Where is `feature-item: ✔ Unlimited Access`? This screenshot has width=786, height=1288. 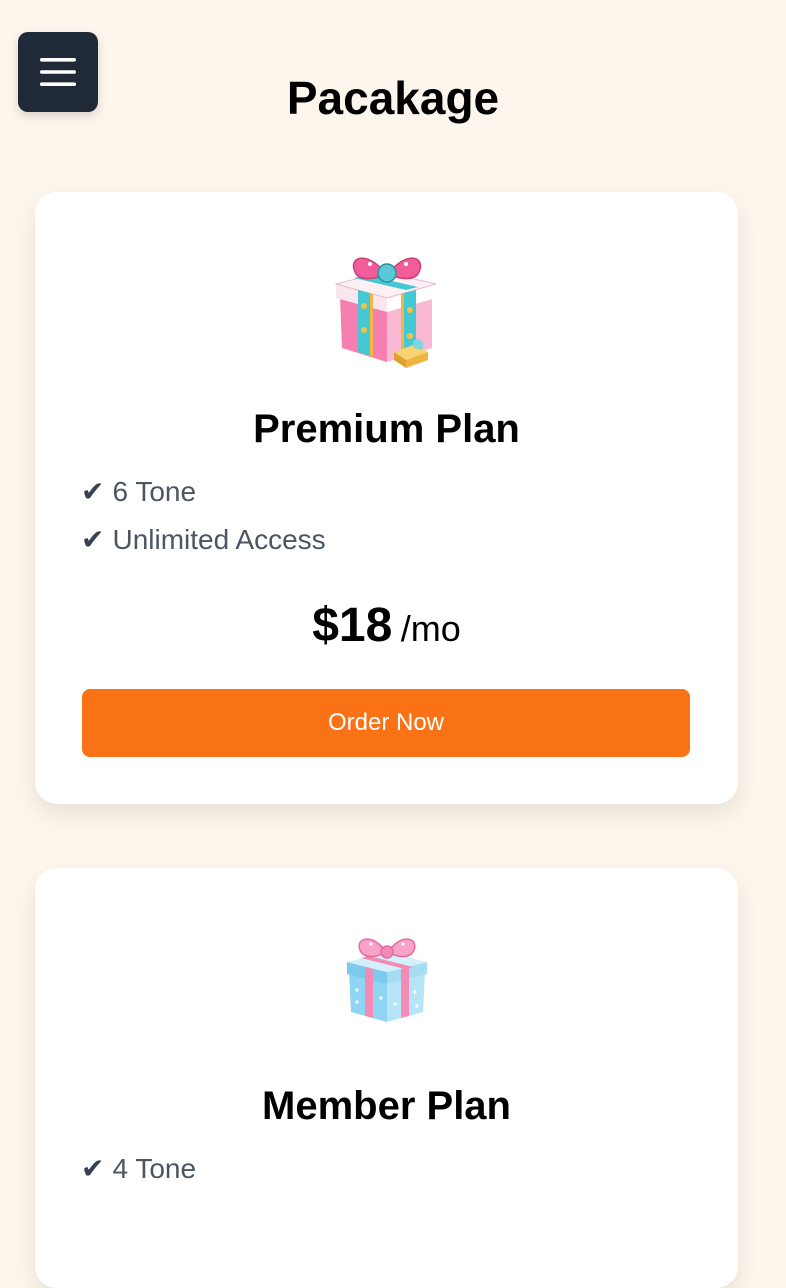 feature-item: ✔ Unlimited Access is located at coordinates (203, 540).